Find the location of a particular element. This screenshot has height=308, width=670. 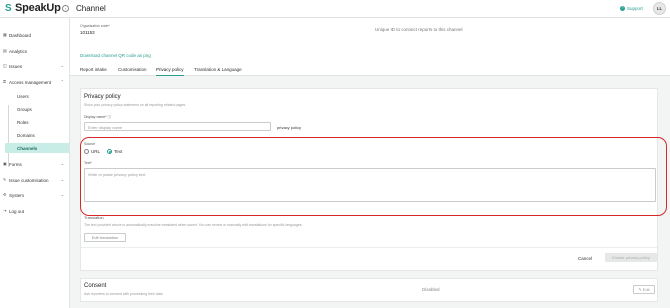

speakup-logo-icon: S is located at coordinates (8, 8).